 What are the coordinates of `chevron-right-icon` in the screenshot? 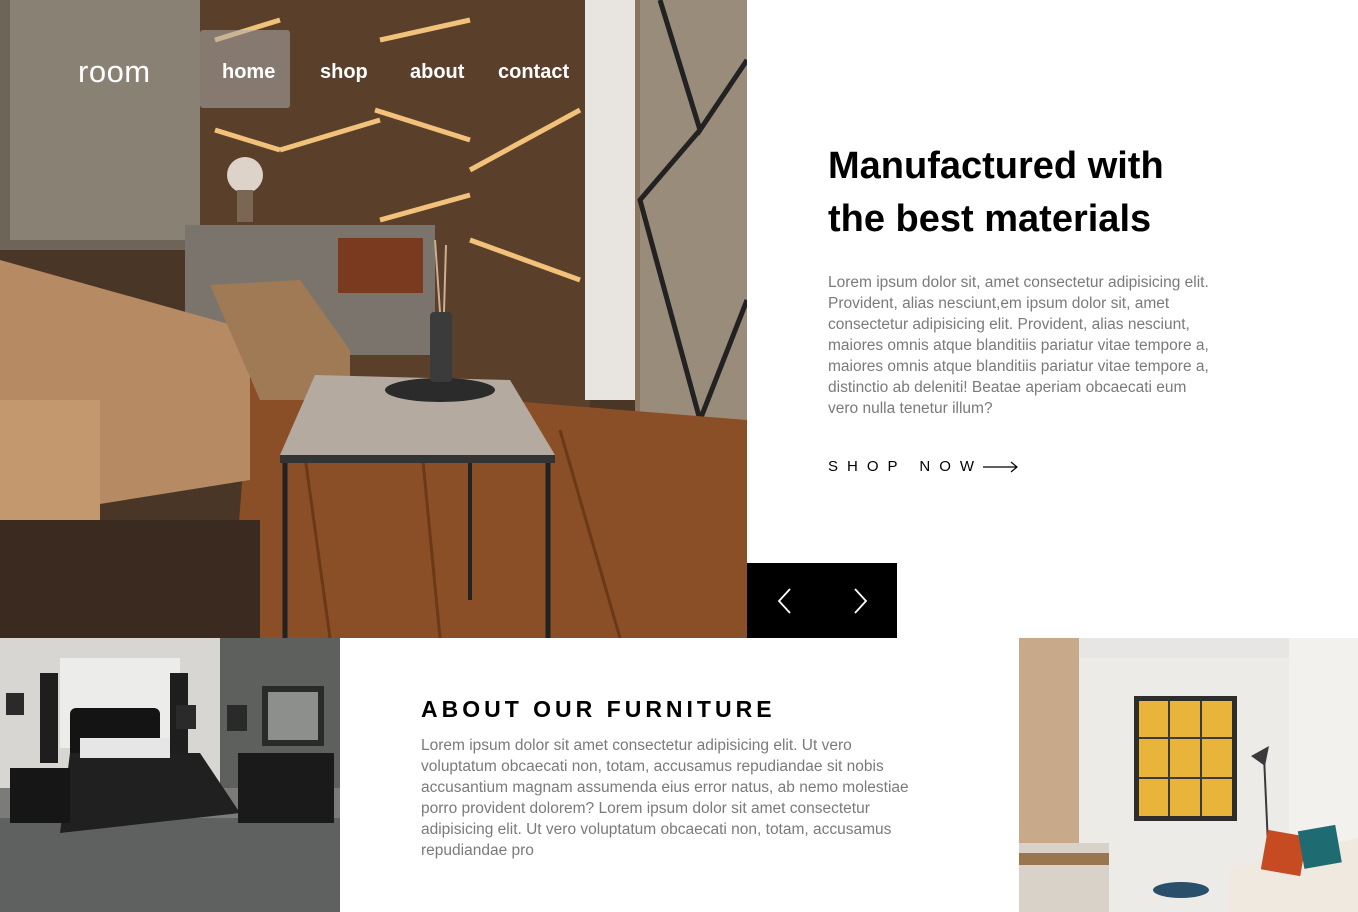 It's located at (860, 600).